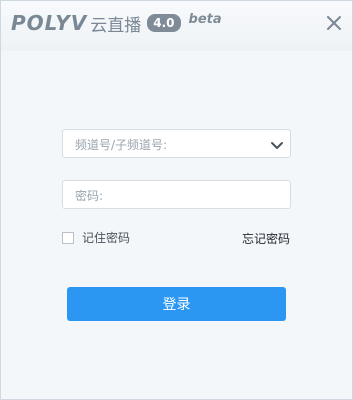 The height and width of the screenshot is (400, 353). Describe the element at coordinates (176, 304) in the screenshot. I see `login-button: 登录` at that location.